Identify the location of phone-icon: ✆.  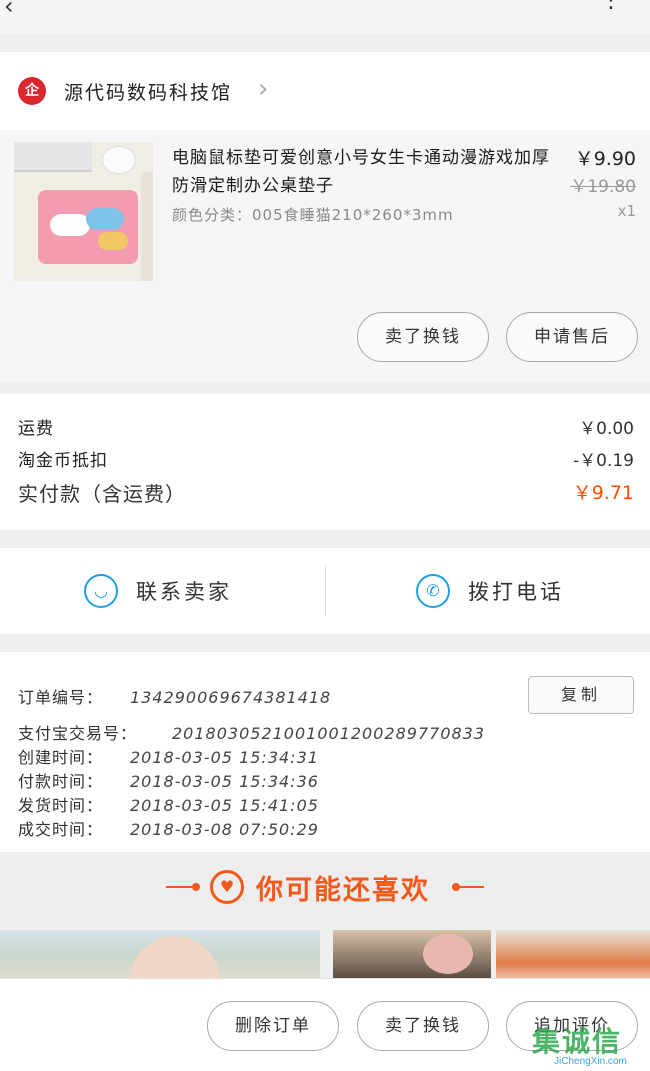
(433, 591).